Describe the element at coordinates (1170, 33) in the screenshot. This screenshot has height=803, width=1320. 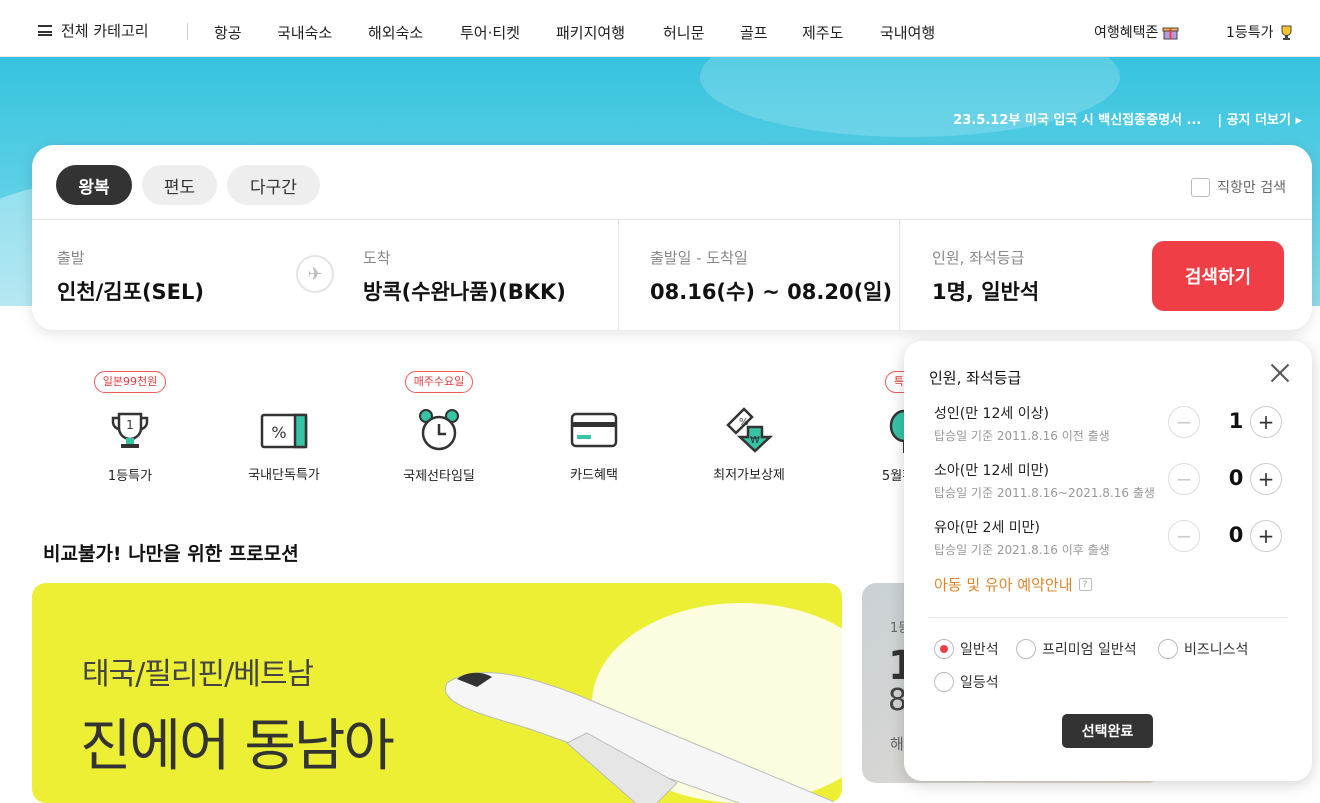
I see `gift-icon` at that location.